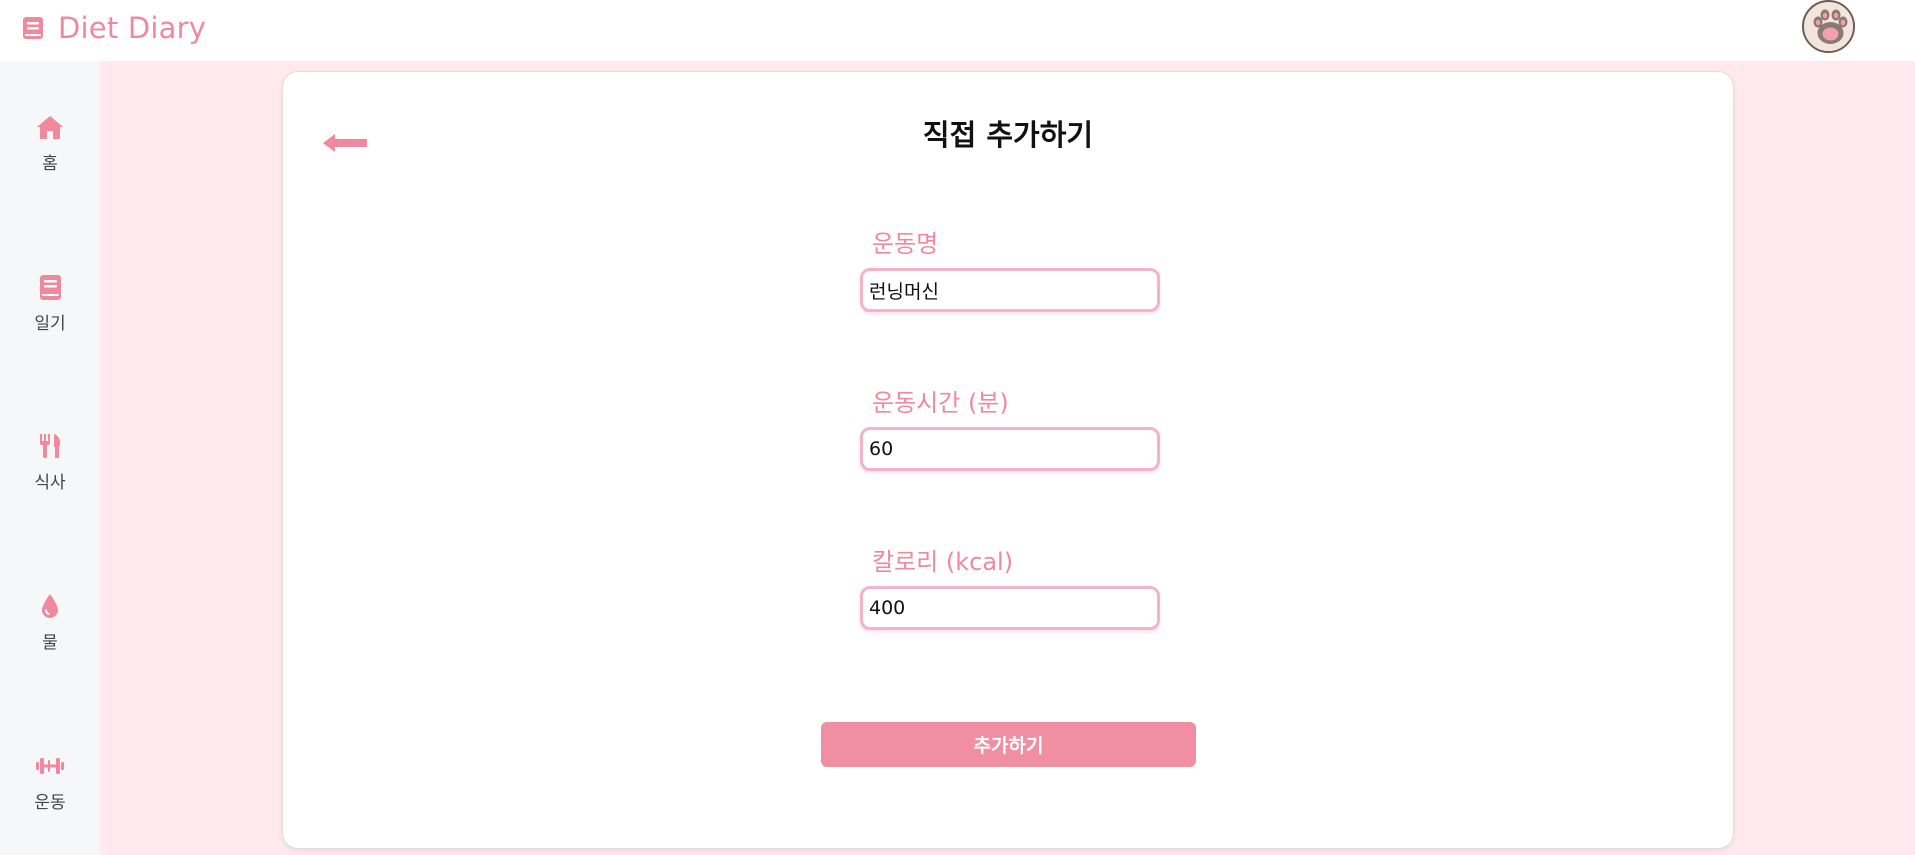 The image size is (1915, 855). I want to click on calories-input, so click(1010, 608).